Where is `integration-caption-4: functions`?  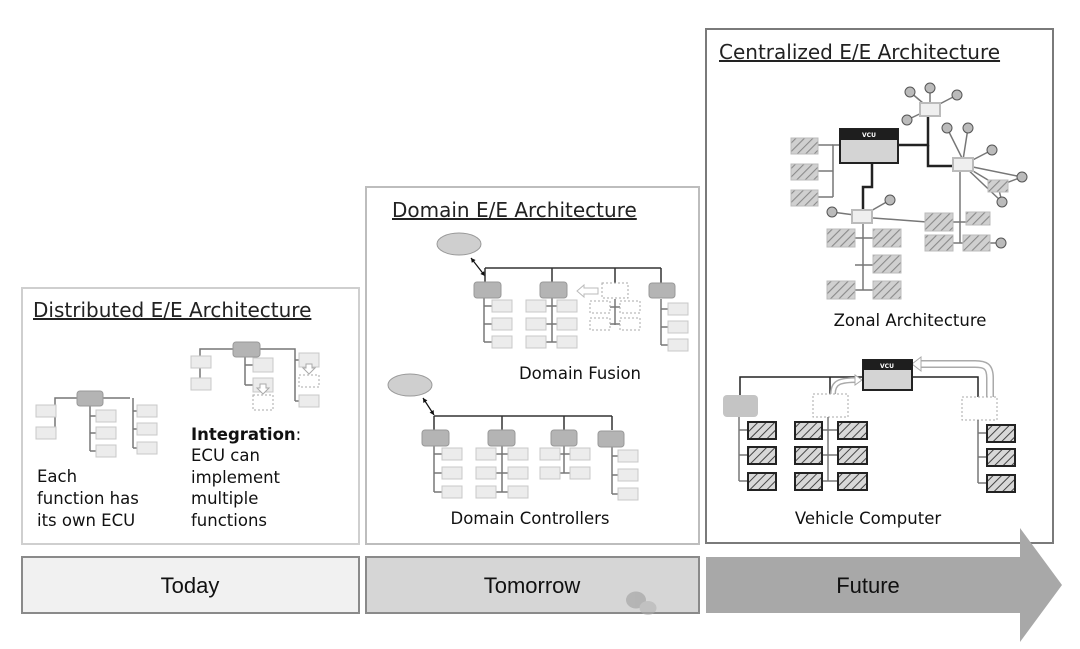 integration-caption-4: functions is located at coordinates (229, 520).